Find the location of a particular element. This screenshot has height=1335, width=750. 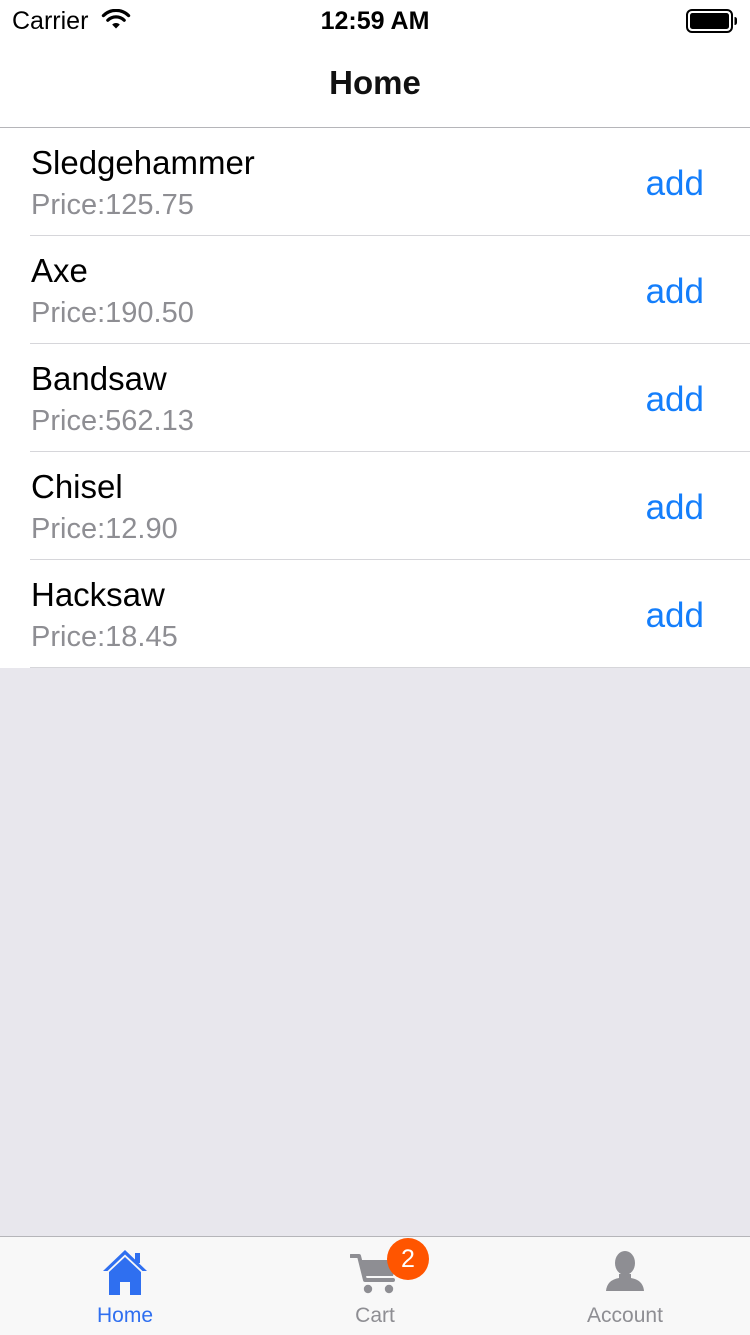

list-item: Sledgehammer Price:125.75 add is located at coordinates (375, 182).